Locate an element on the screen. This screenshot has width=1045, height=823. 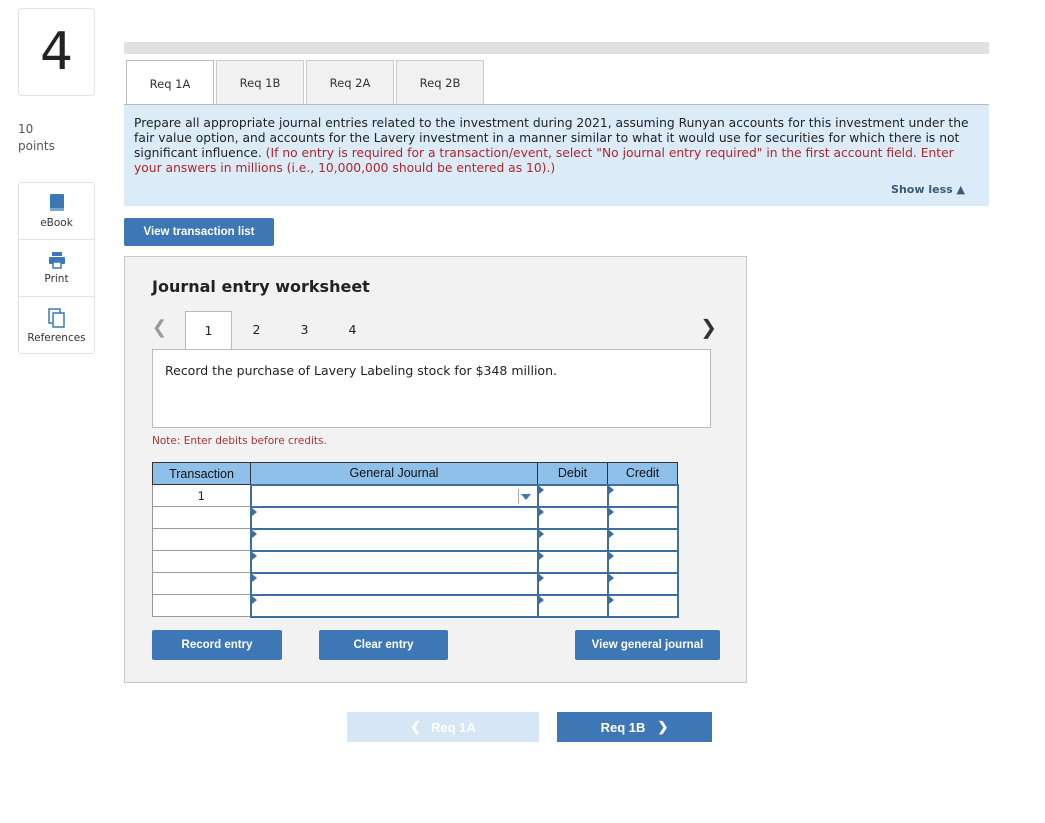
show-less-link: Show less ▲ is located at coordinates (928, 189).